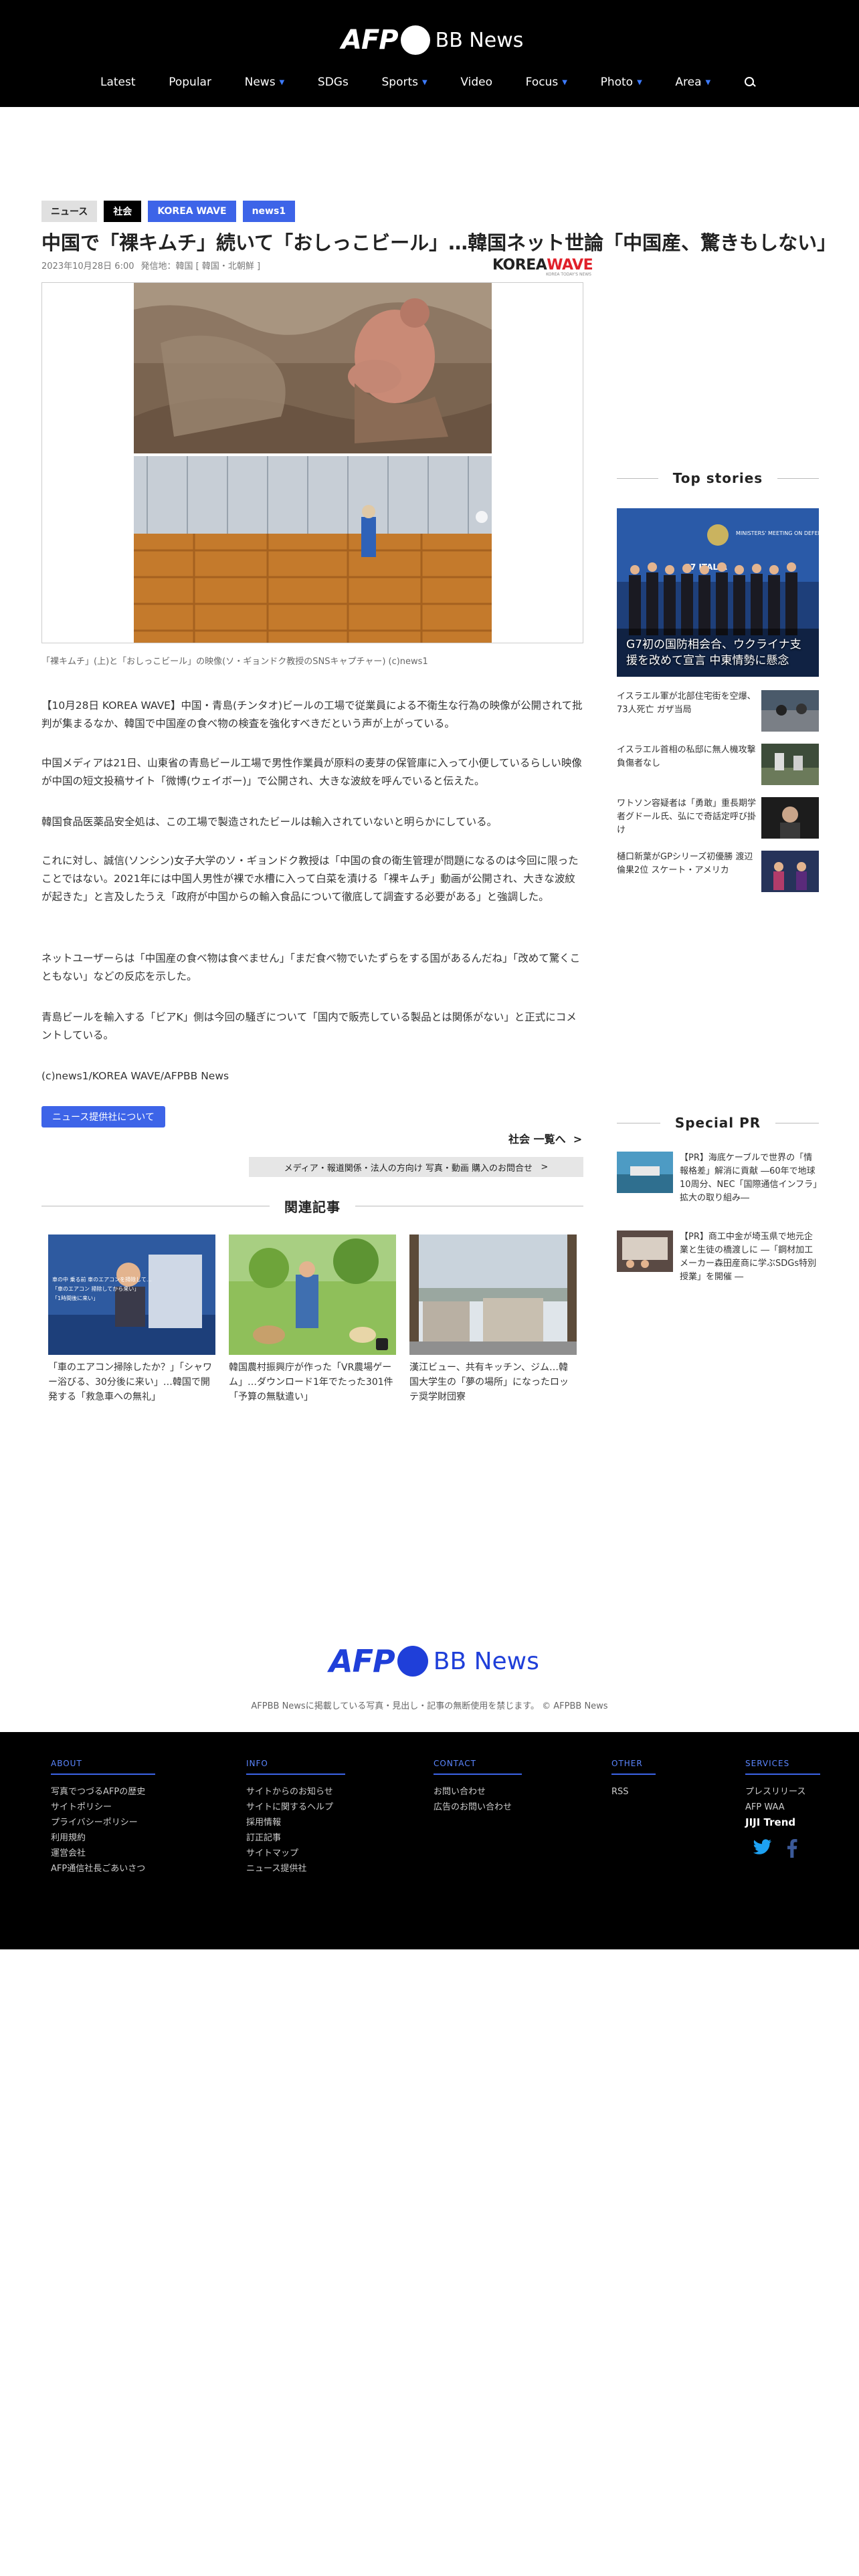  Describe the element at coordinates (118, 82) in the screenshot. I see `nav-latest: Latest` at that location.